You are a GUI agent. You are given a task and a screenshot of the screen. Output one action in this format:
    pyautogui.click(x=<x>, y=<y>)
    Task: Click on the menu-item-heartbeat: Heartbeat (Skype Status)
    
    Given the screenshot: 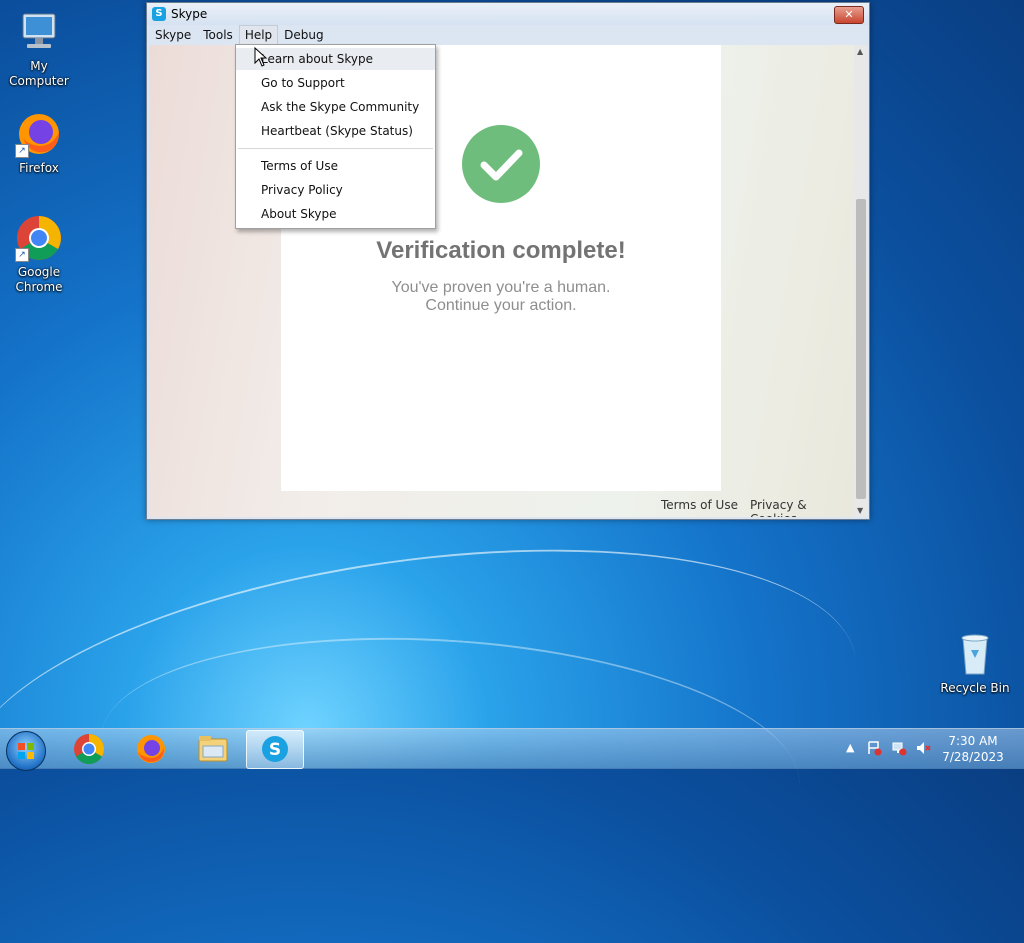 What is the action you would take?
    pyautogui.click(x=335, y=131)
    